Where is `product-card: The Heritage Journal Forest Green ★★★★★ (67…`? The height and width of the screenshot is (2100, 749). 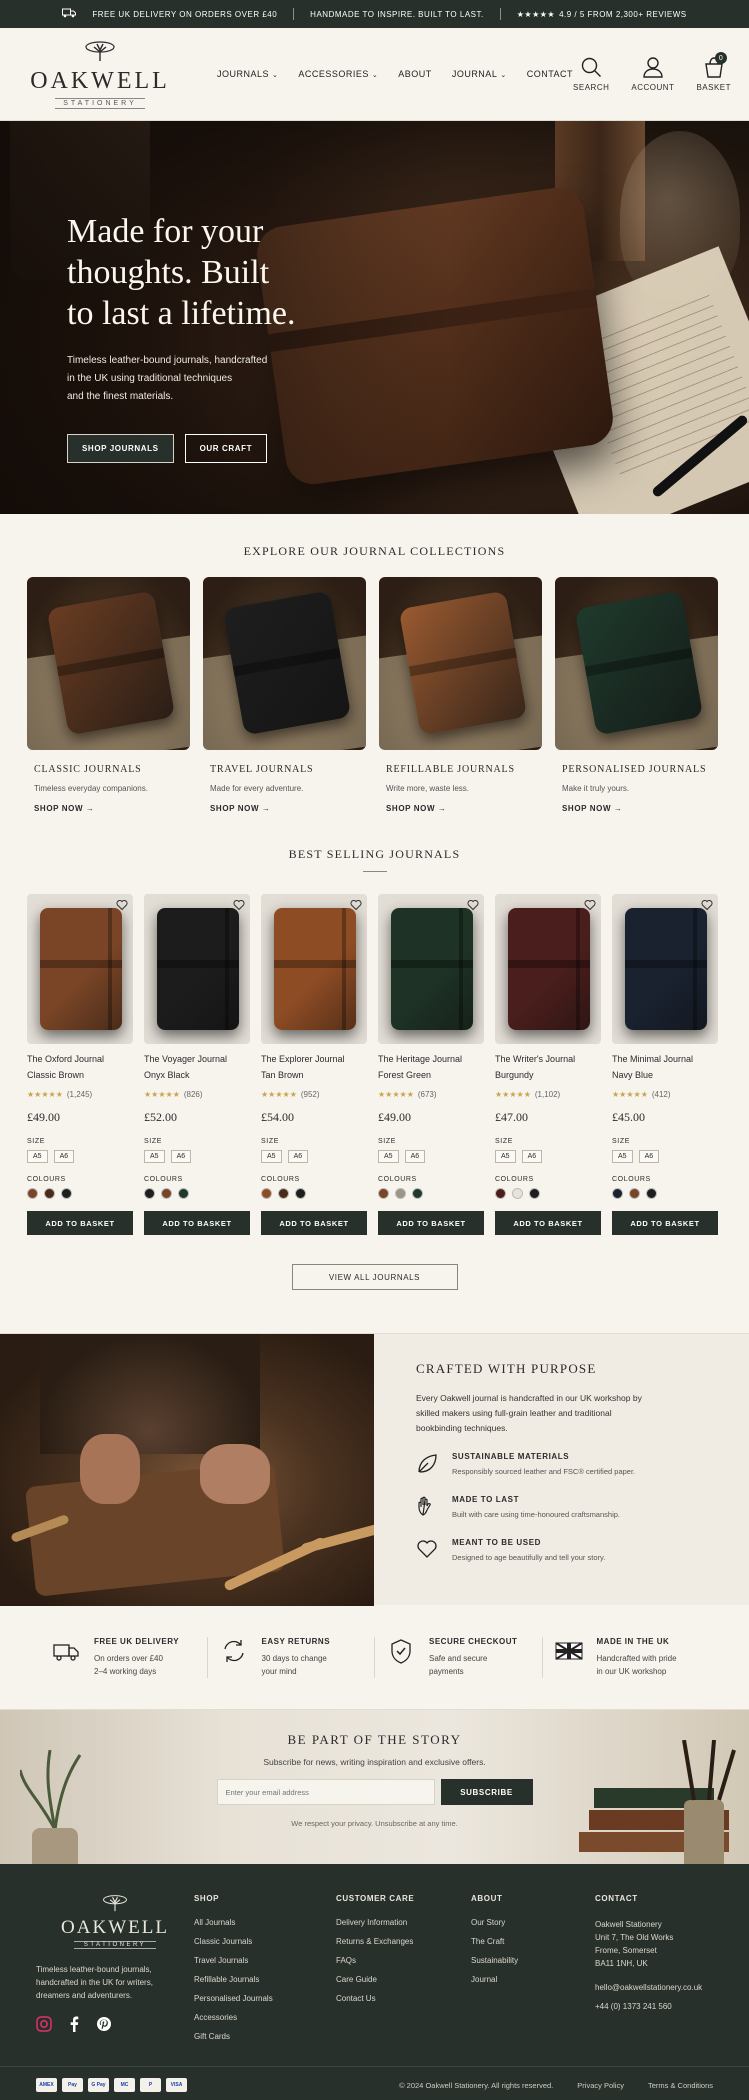
product-card: The Heritage Journal Forest Green ★★★★★ (67… is located at coordinates (431, 1064).